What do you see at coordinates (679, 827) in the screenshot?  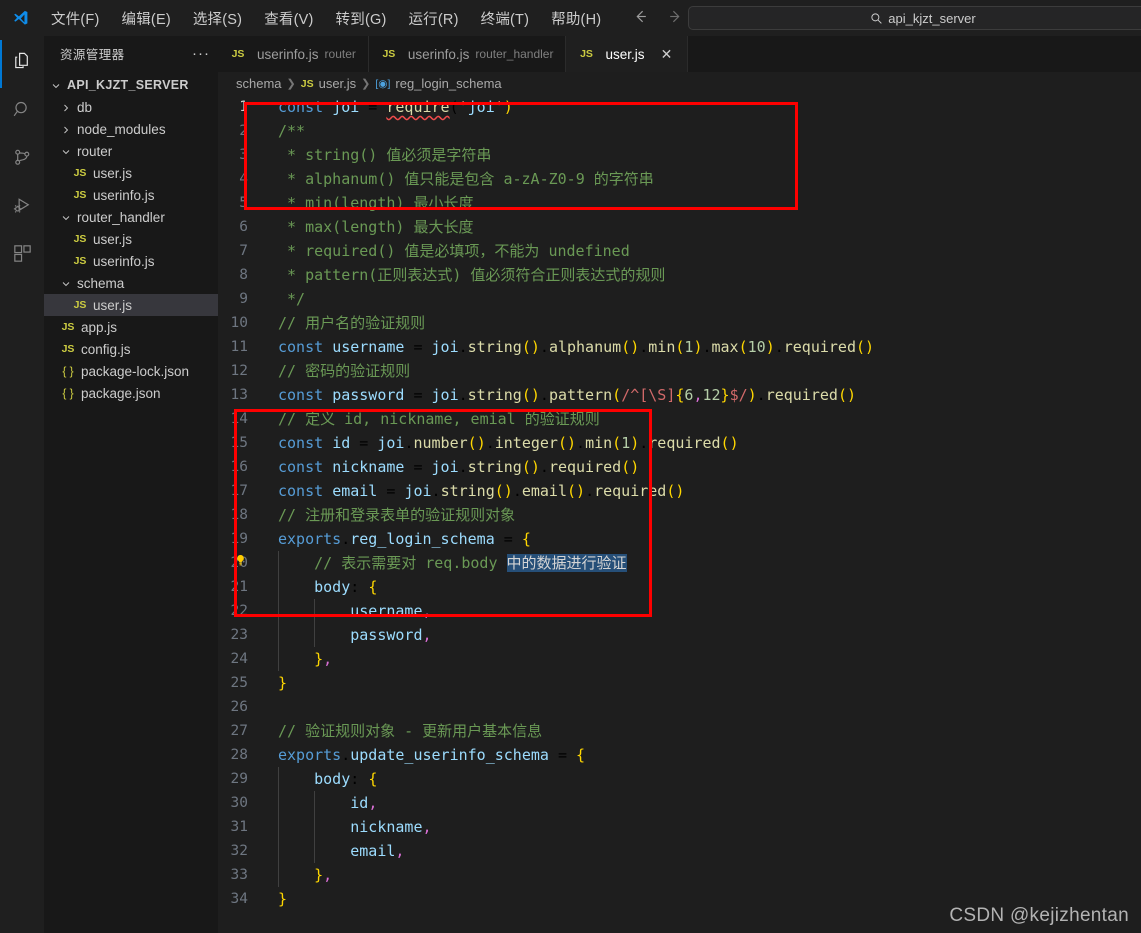 I see `code-line: 31 nickname,` at bounding box center [679, 827].